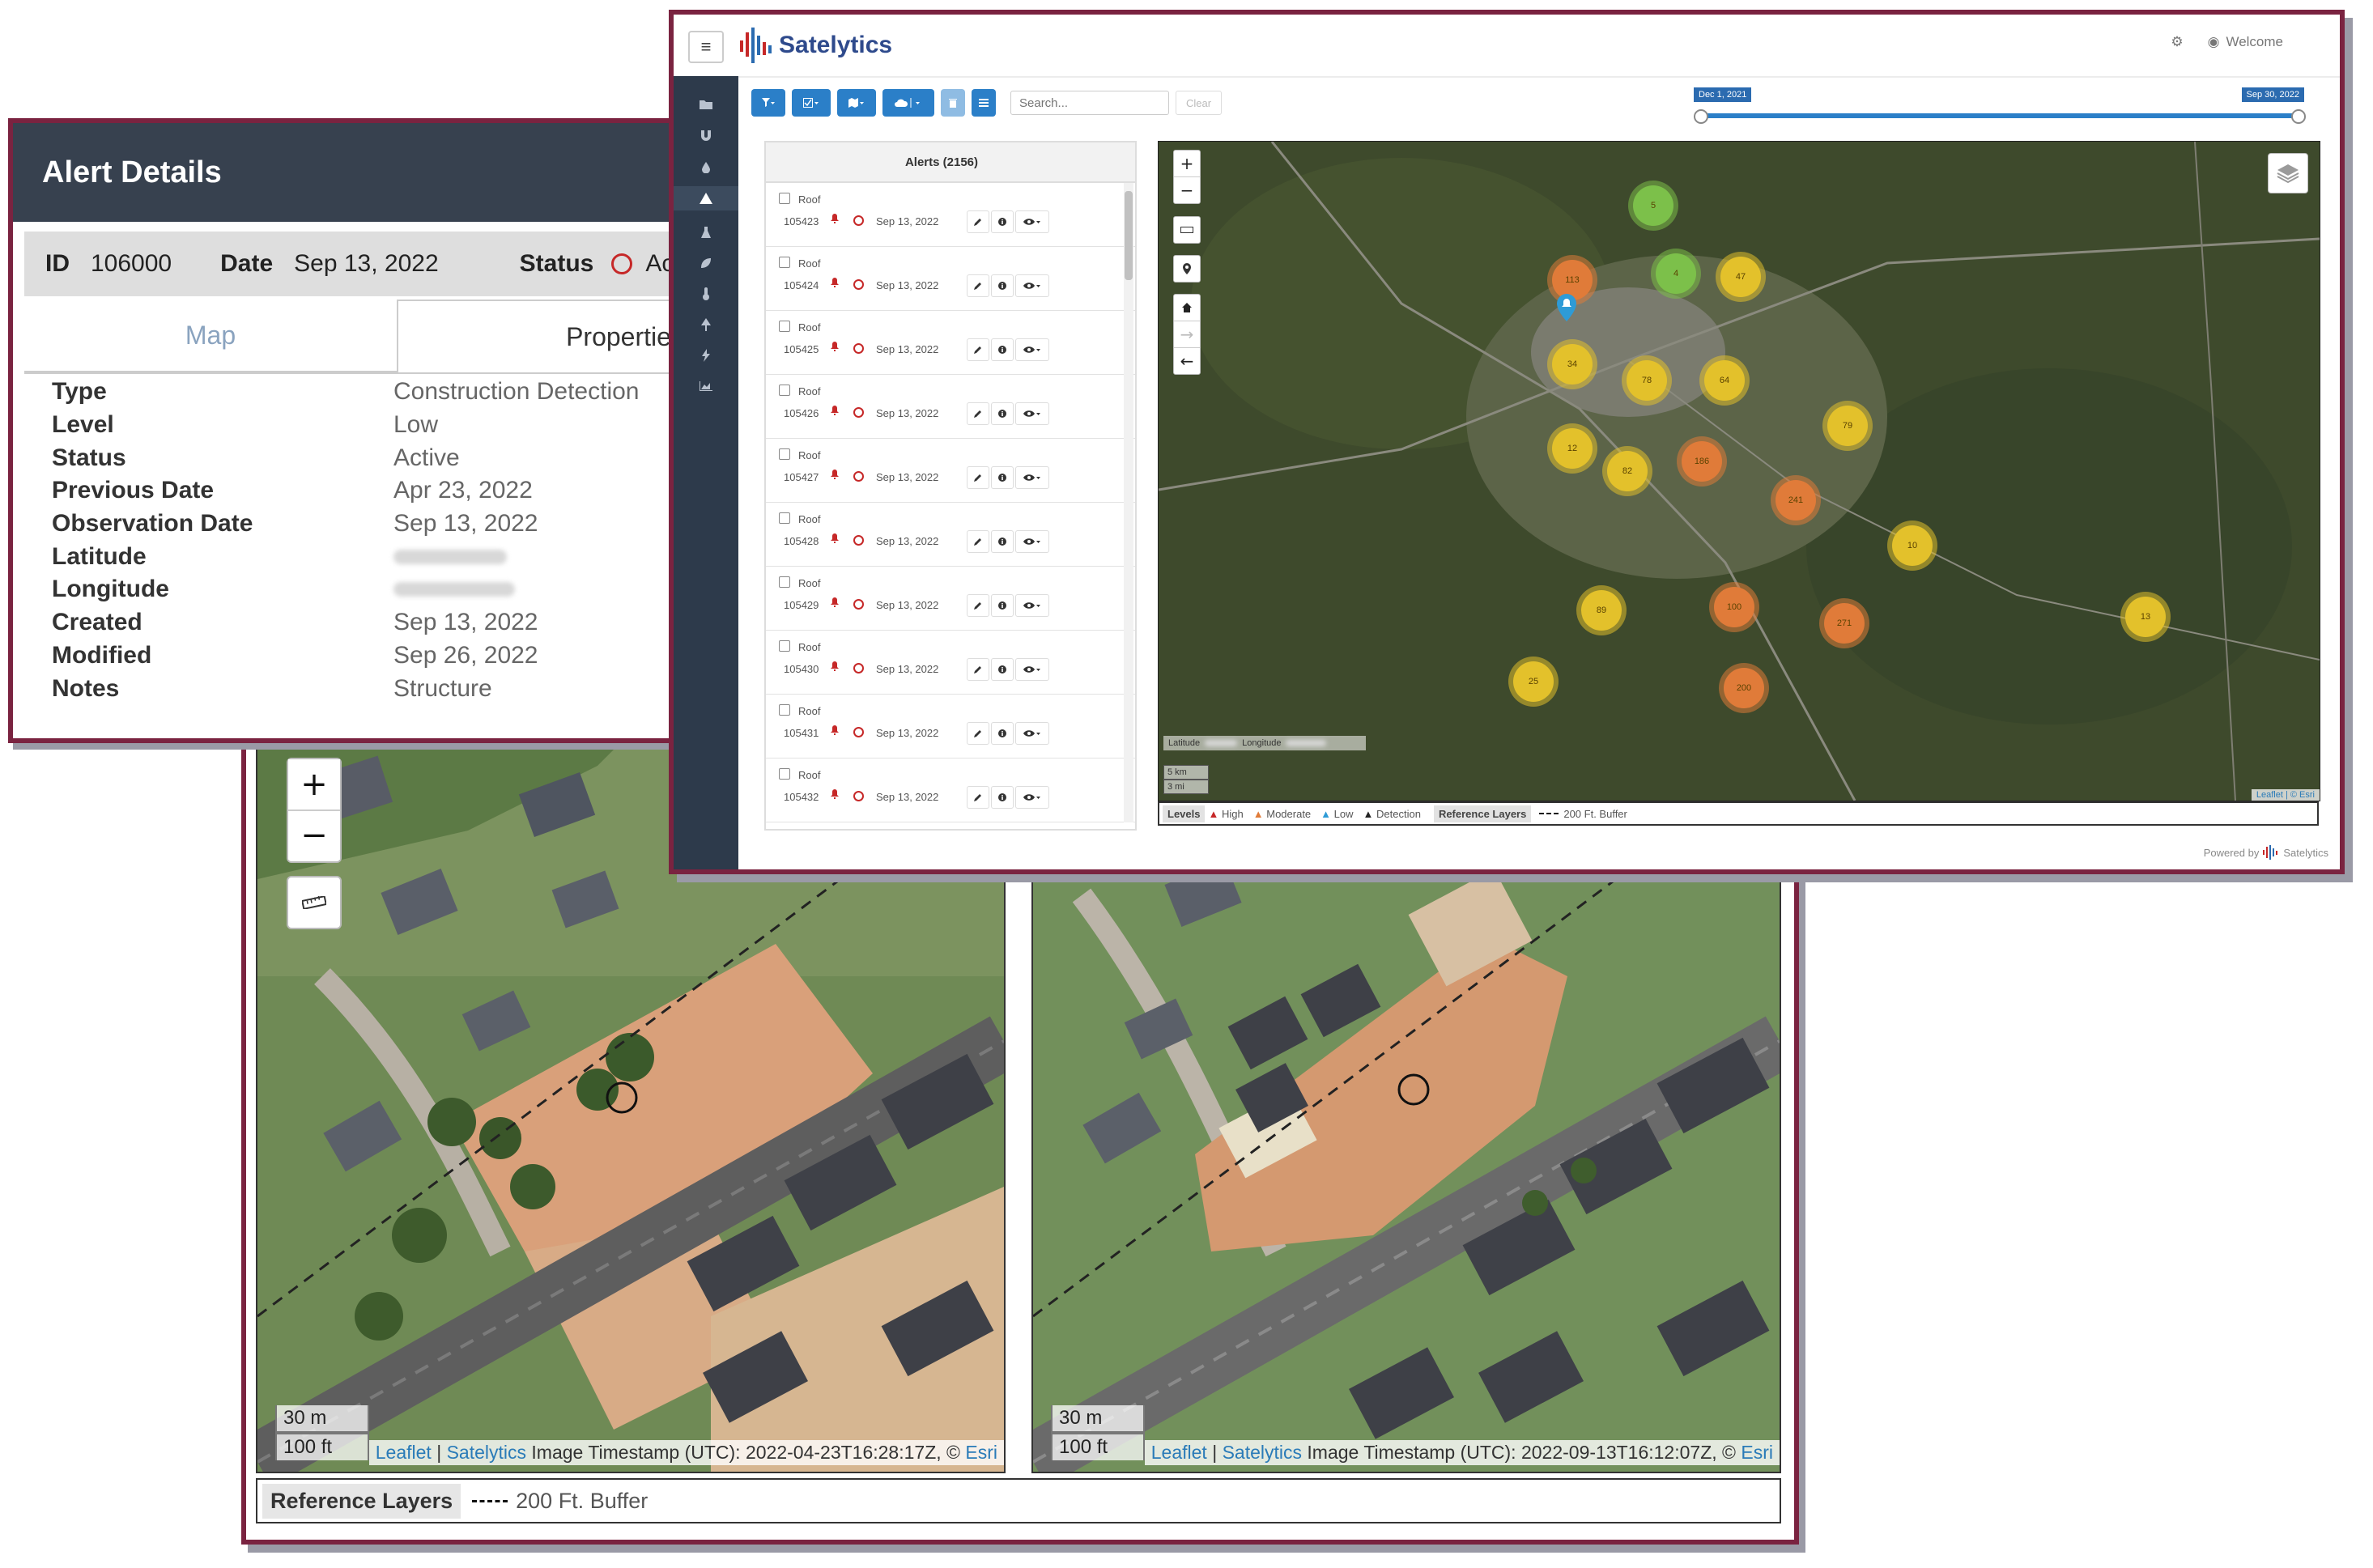  What do you see at coordinates (1734, 607) in the screenshot?
I see `alert-cluster-marker: 100` at bounding box center [1734, 607].